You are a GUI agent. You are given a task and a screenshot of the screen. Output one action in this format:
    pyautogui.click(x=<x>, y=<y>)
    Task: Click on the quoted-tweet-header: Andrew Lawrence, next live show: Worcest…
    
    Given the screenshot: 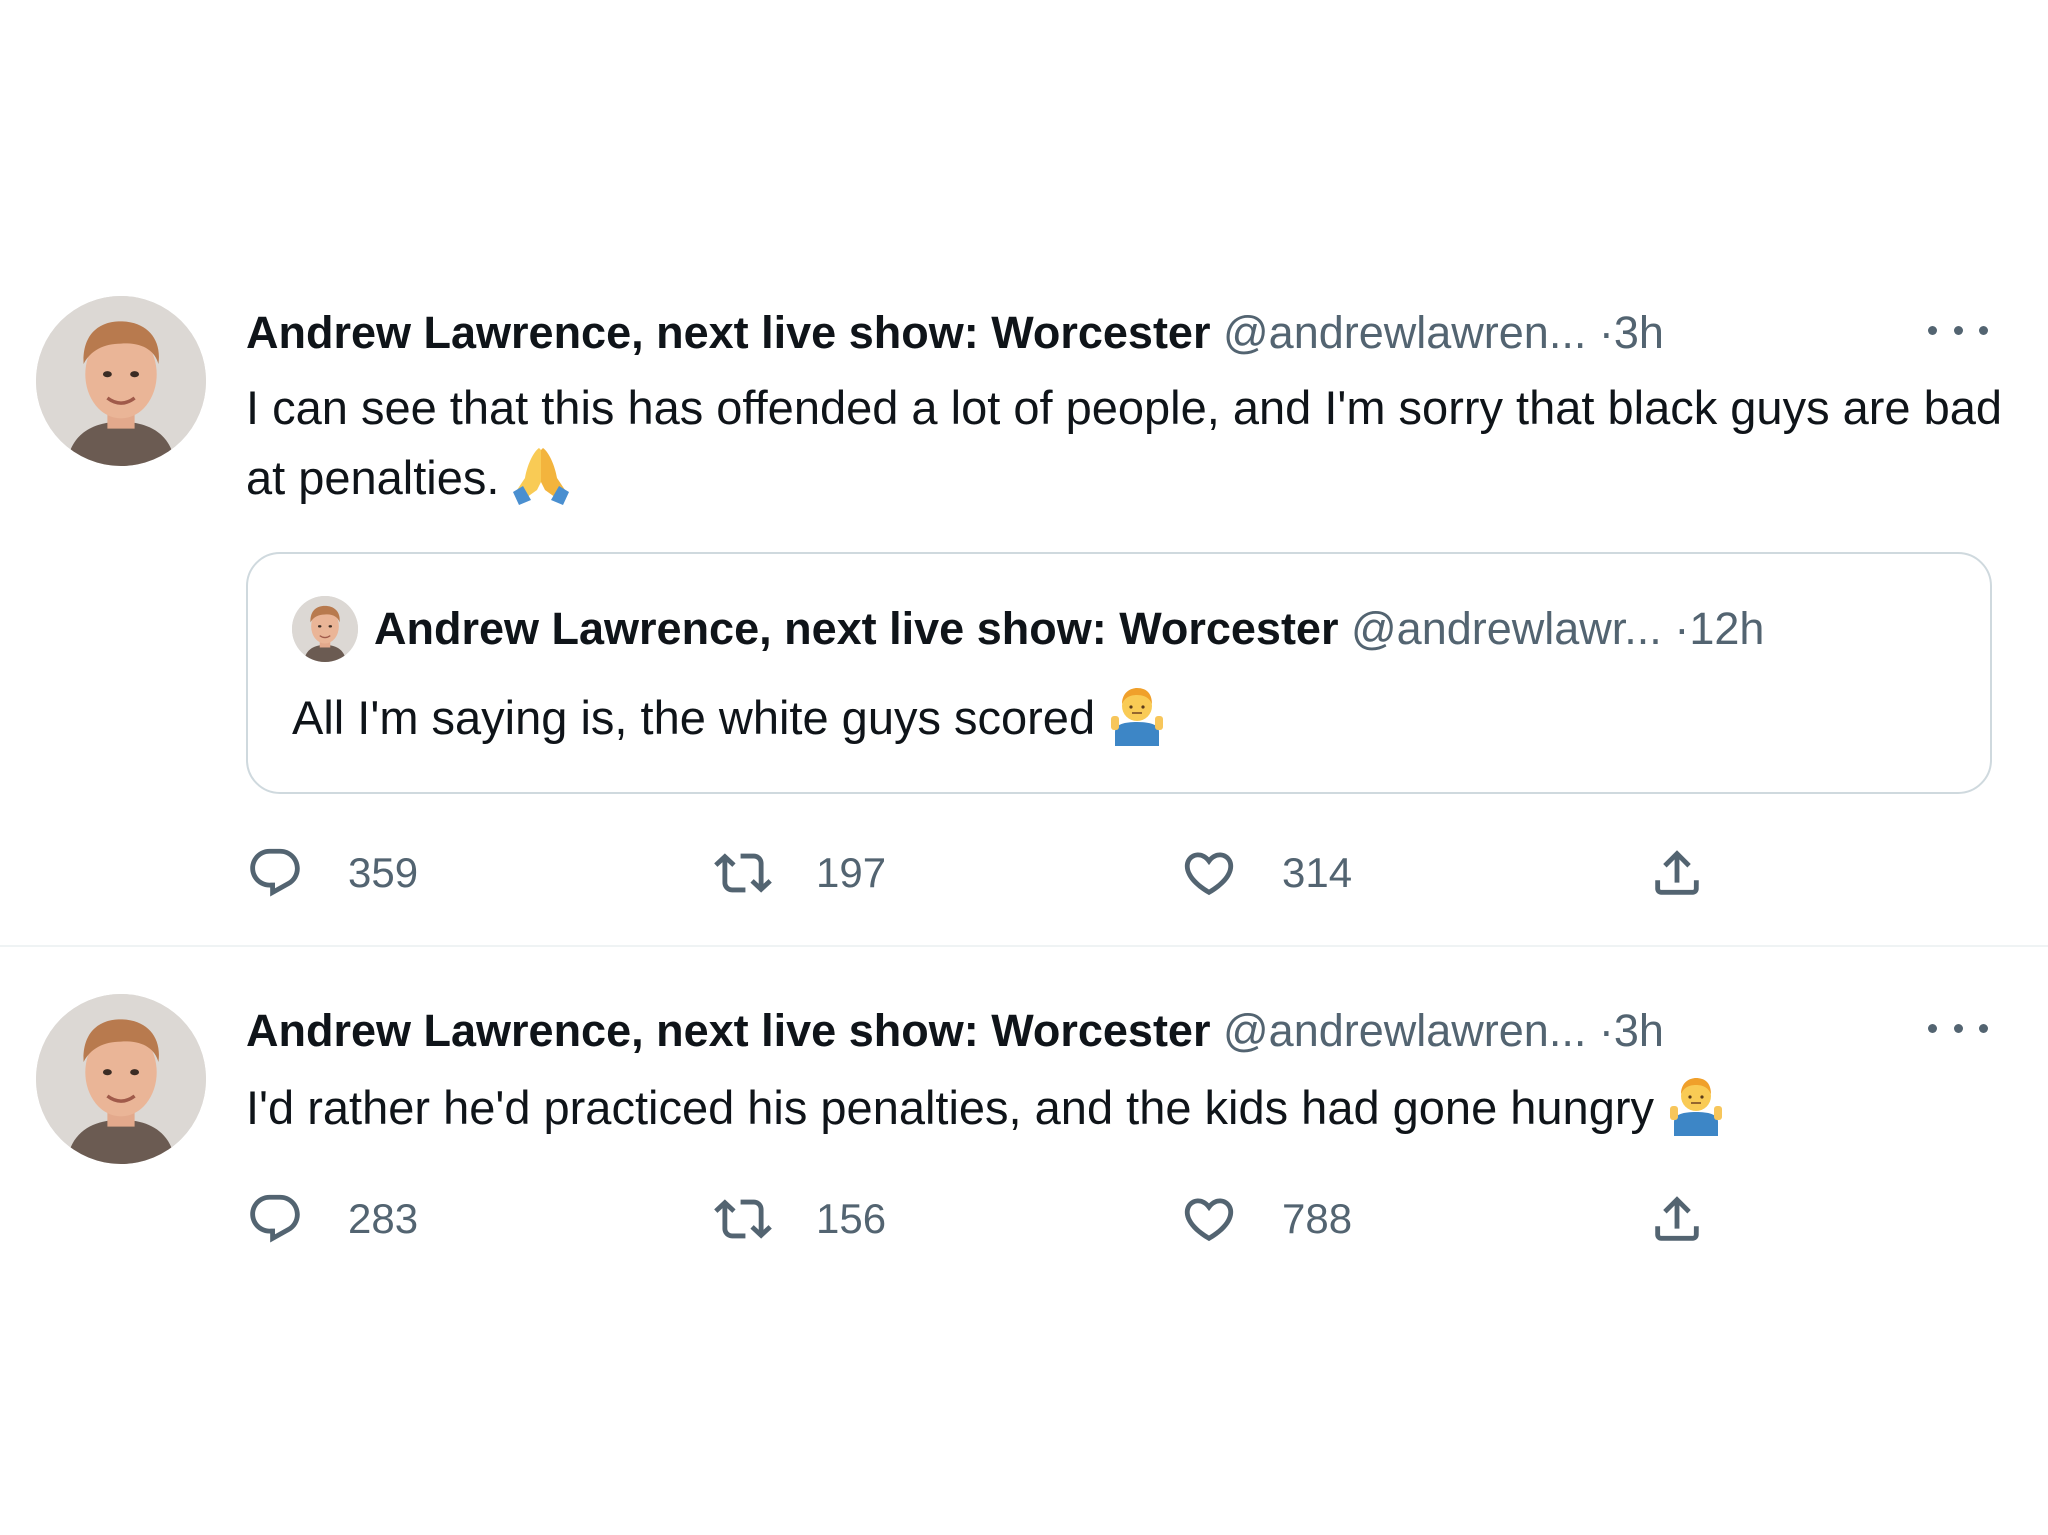 What is the action you would take?
    pyautogui.click(x=1069, y=629)
    